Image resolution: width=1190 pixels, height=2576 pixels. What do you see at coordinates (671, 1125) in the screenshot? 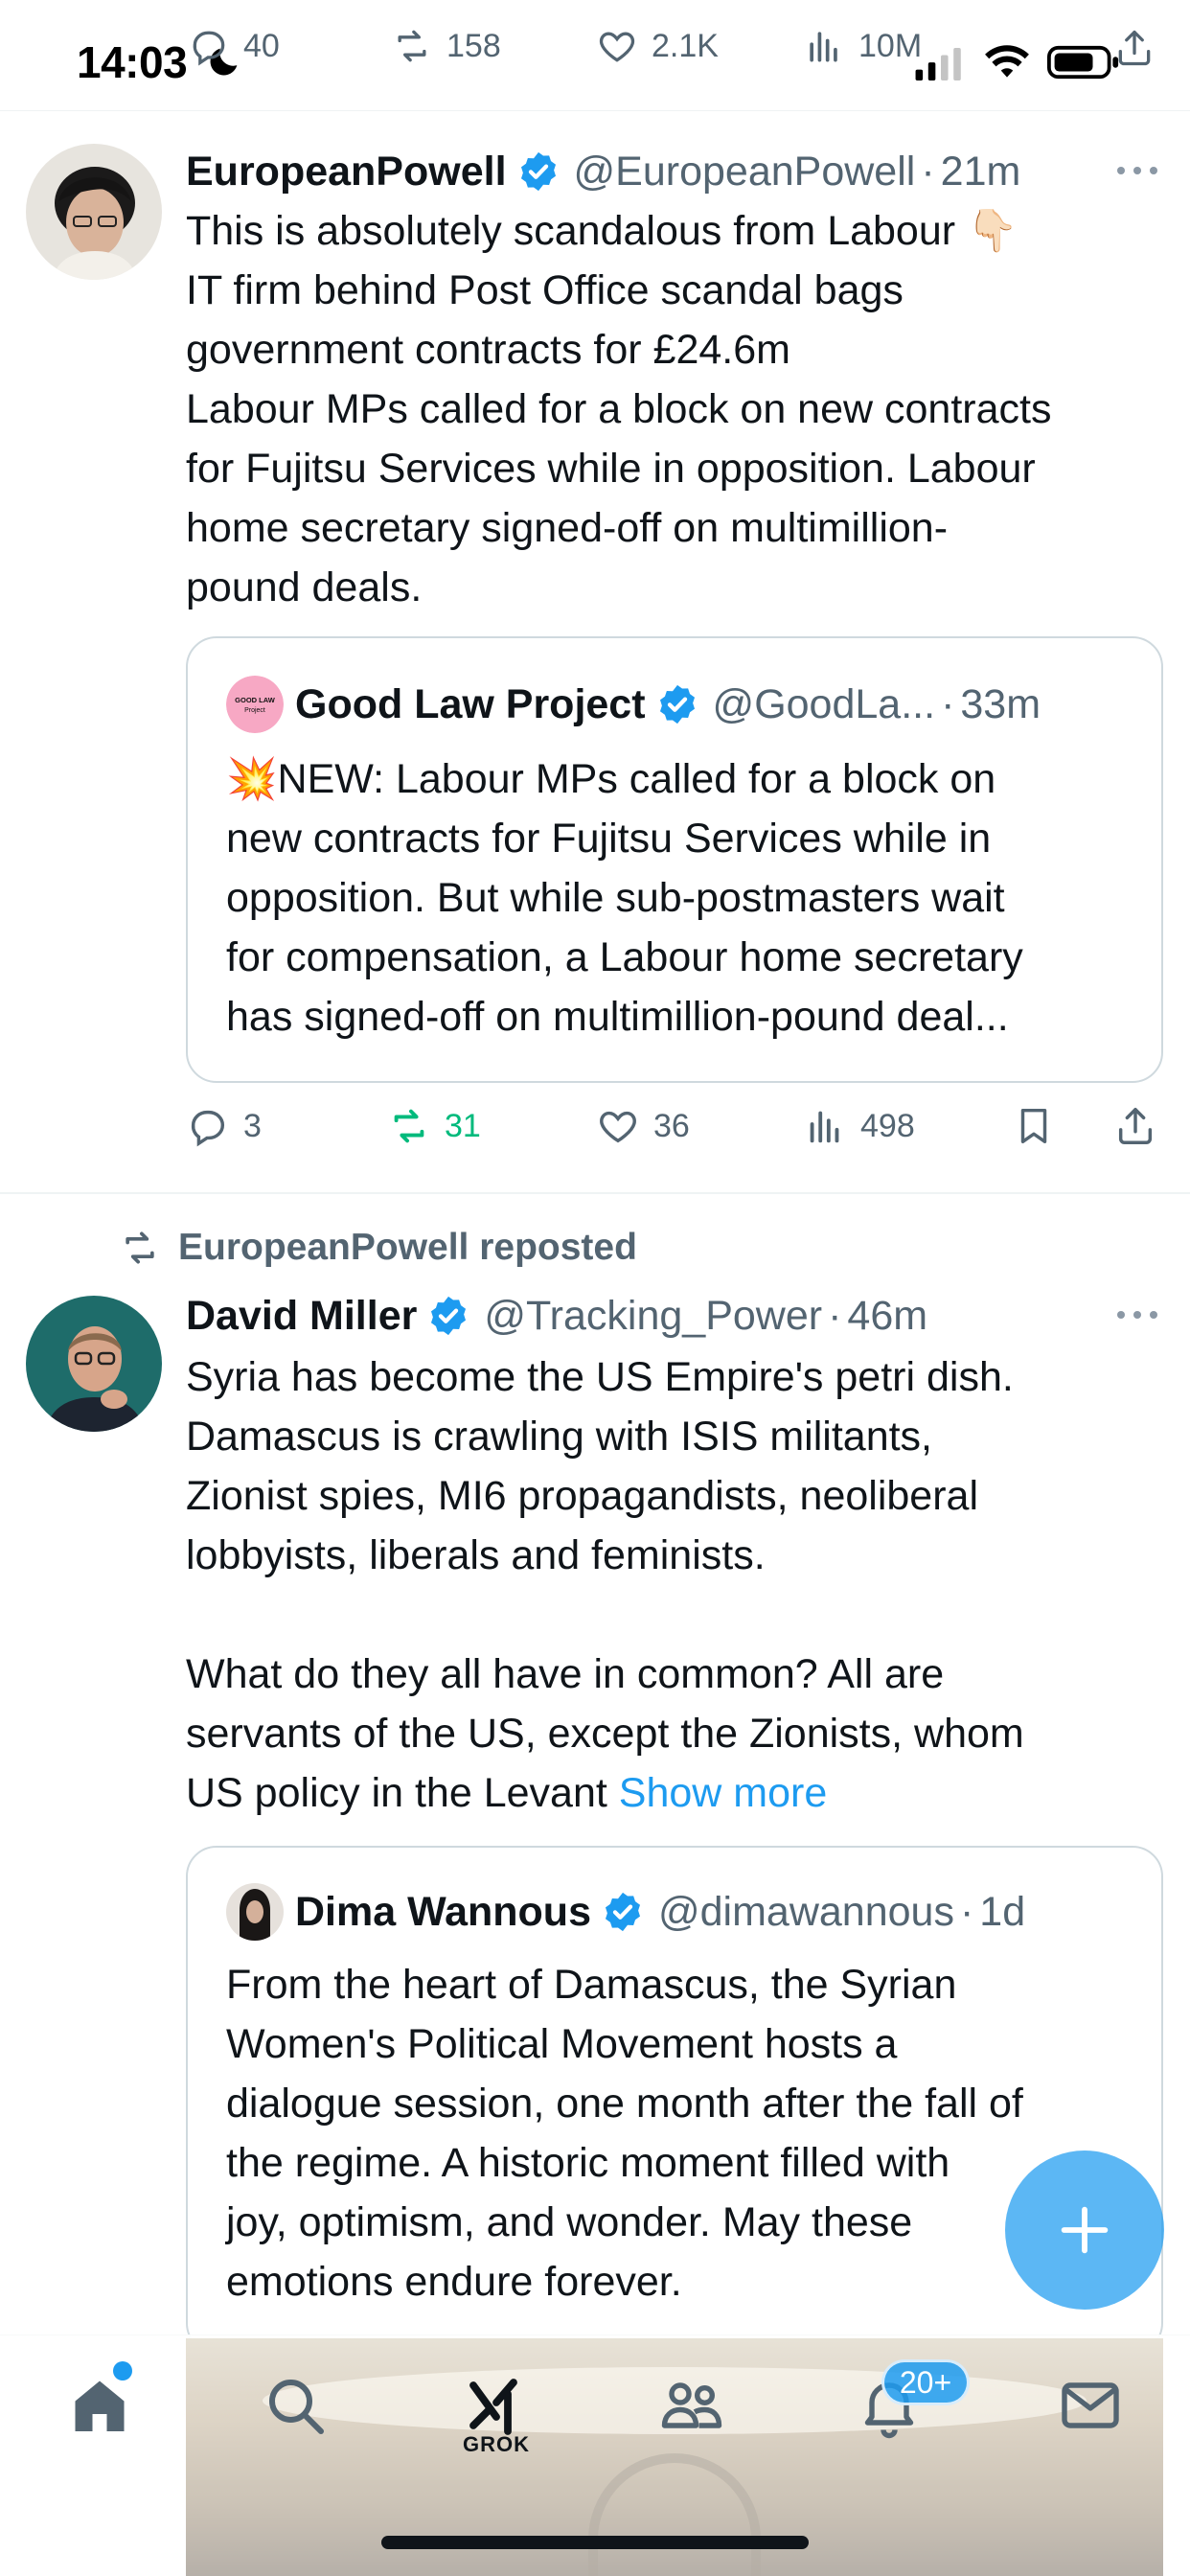
I see `like-count: 36` at bounding box center [671, 1125].